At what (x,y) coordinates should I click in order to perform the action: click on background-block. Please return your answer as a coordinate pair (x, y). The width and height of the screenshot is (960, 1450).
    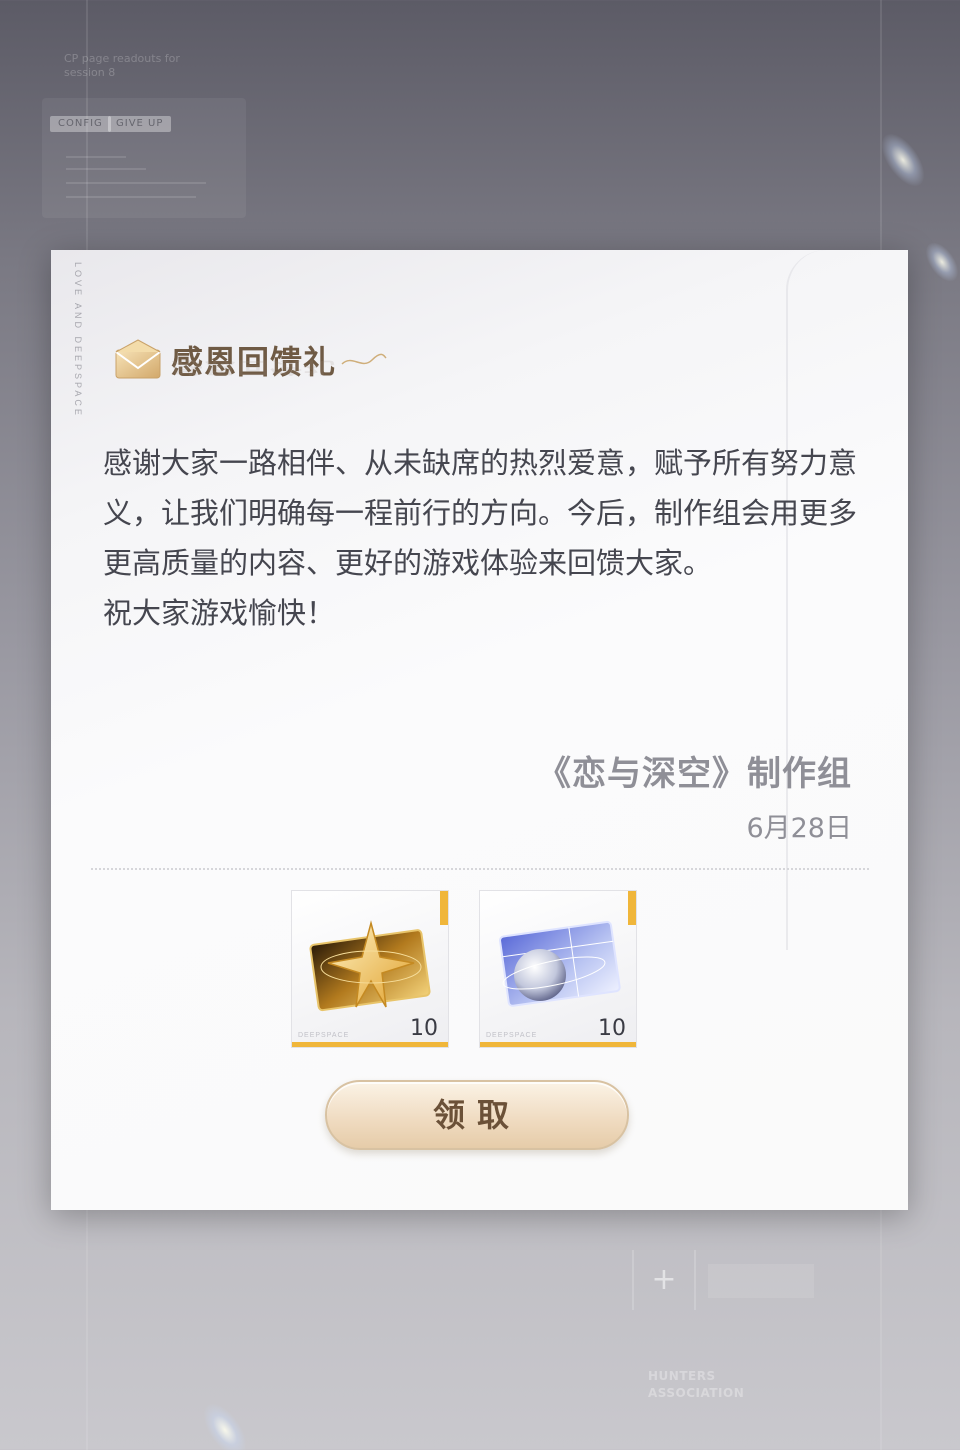
    Looking at the image, I should click on (761, 1281).